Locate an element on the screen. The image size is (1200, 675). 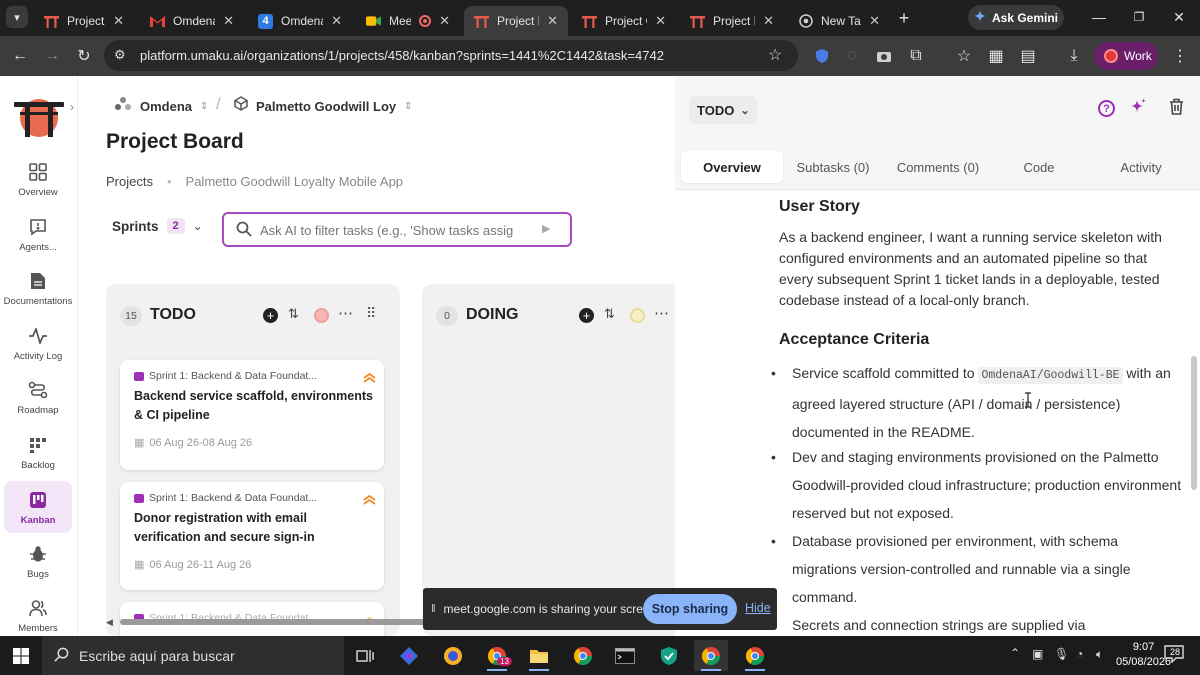
browser-tab-5-active: Project B ✕ is located at coordinates (516, 21).